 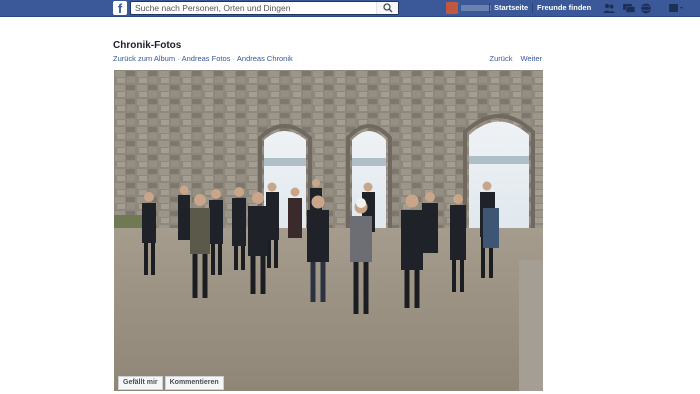 What do you see at coordinates (254, 8) in the screenshot?
I see `search-input` at bounding box center [254, 8].